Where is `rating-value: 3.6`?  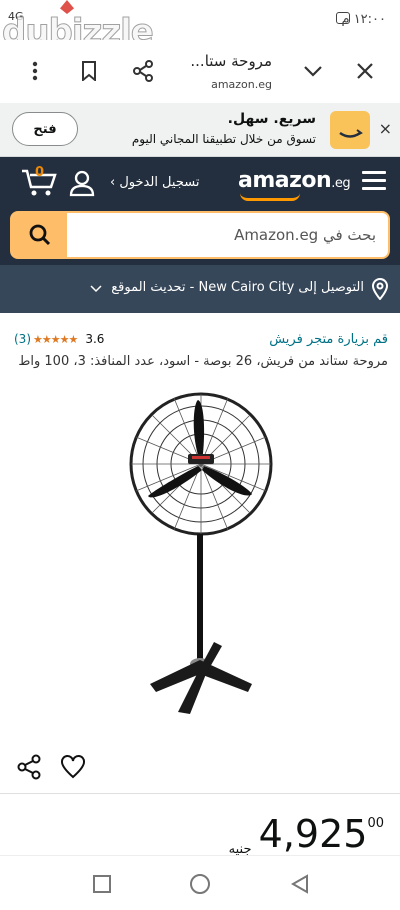
rating-value: 3.6 is located at coordinates (95, 339).